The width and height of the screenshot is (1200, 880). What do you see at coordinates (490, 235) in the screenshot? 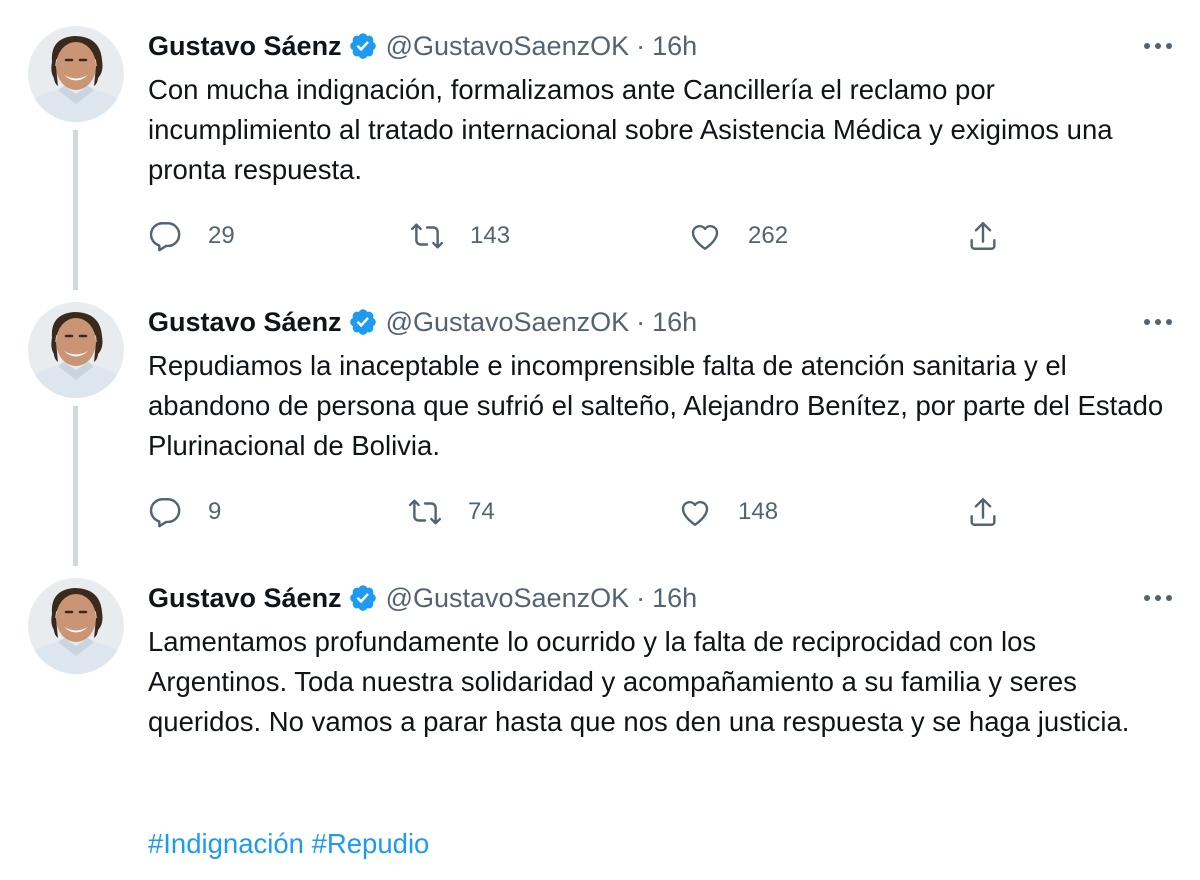
I see `retweet-count: 143` at bounding box center [490, 235].